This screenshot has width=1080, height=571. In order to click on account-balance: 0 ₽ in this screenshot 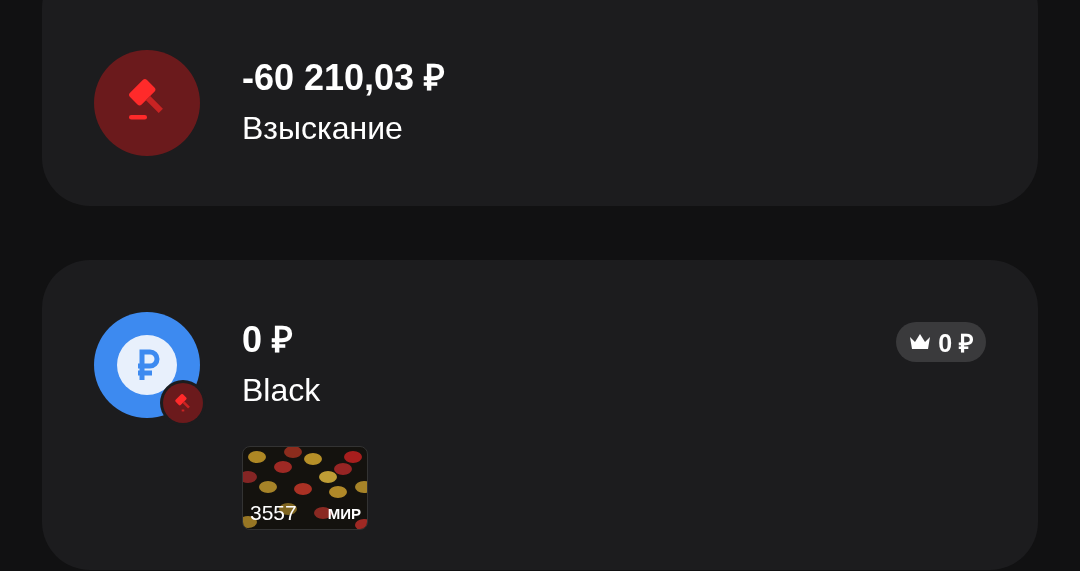, I will do `click(268, 340)`.